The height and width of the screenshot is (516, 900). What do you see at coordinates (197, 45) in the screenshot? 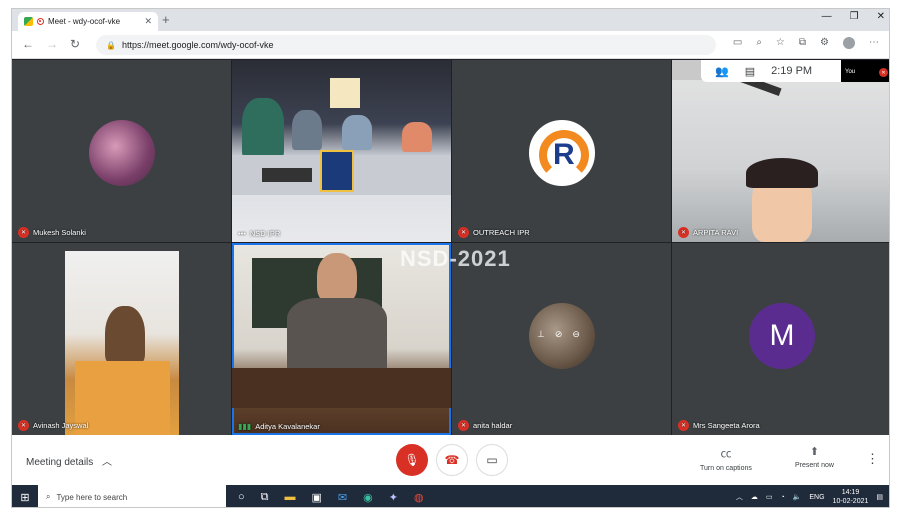
I see `url-text: https://meet.google.com/wdy-ocof-vke` at bounding box center [197, 45].